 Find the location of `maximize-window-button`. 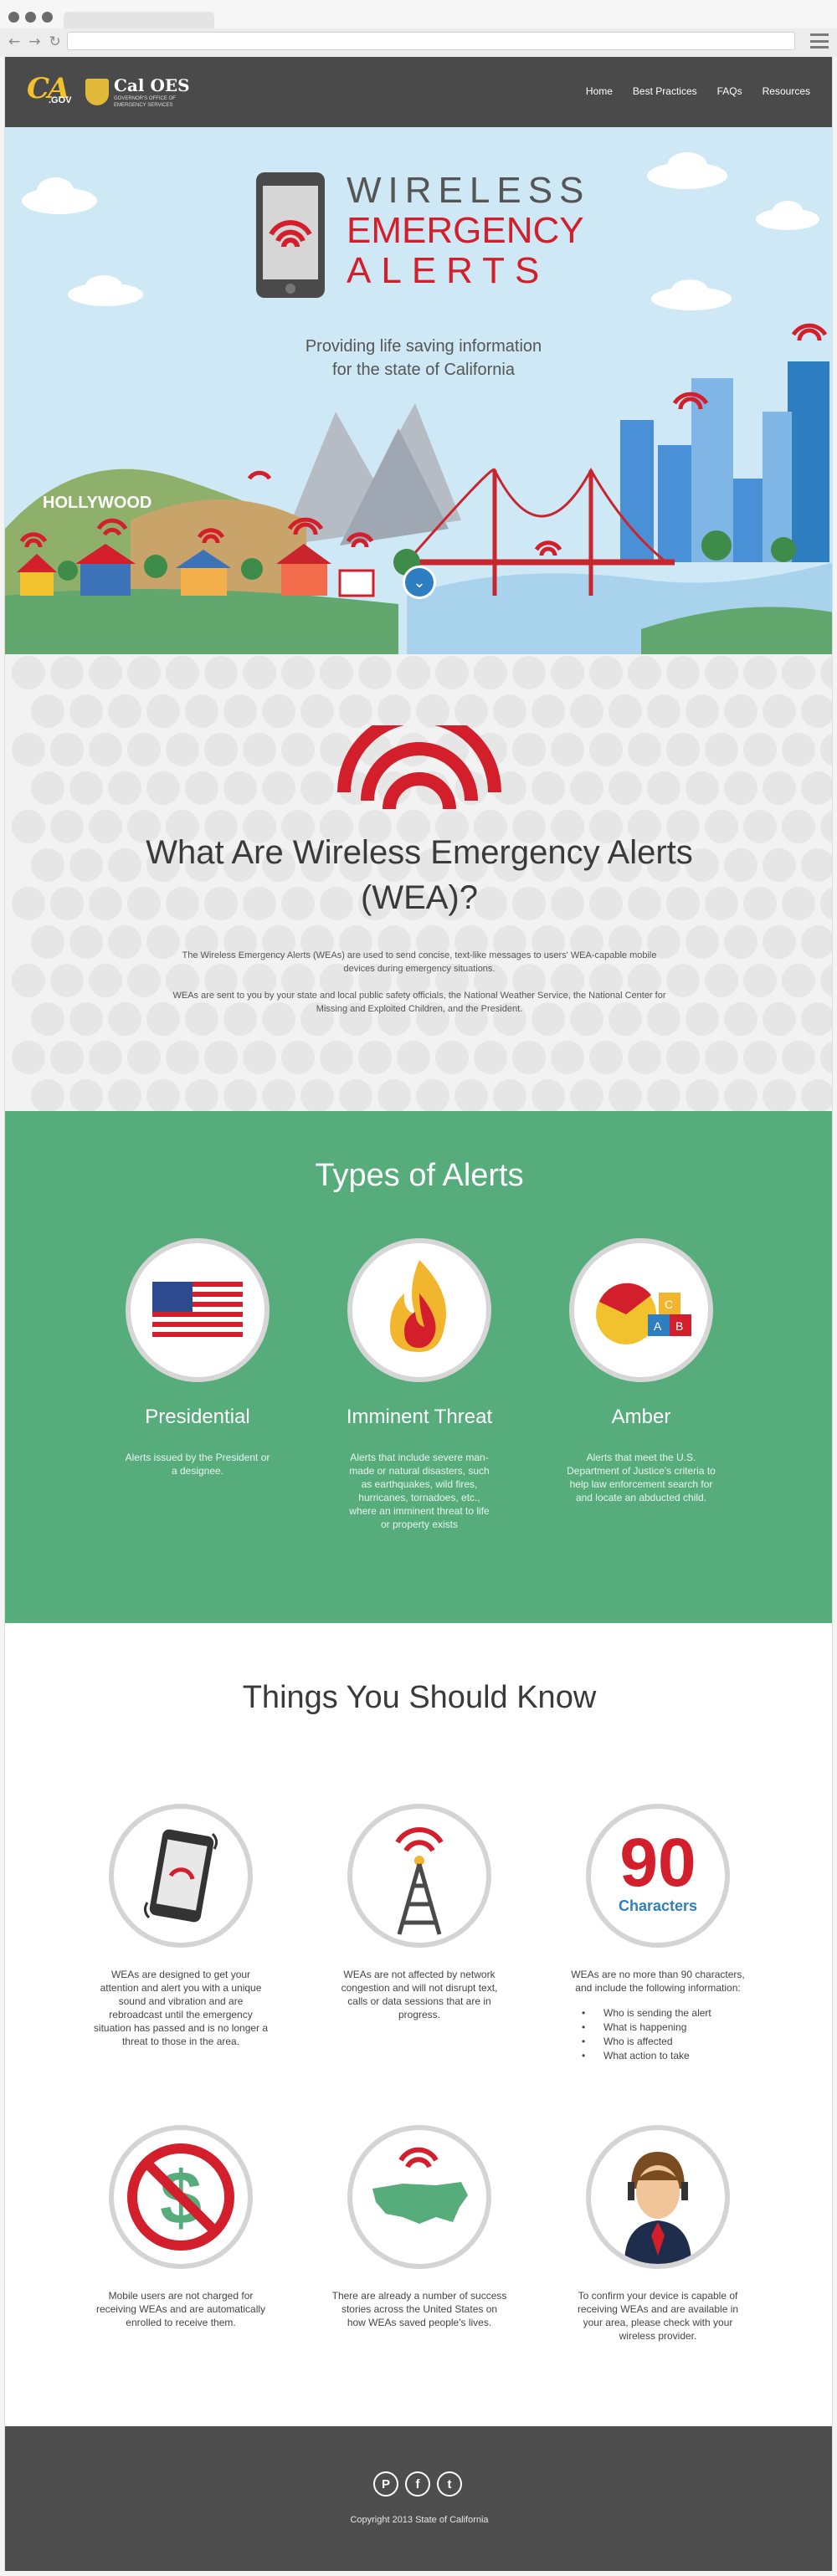

maximize-window-button is located at coordinates (47, 18).